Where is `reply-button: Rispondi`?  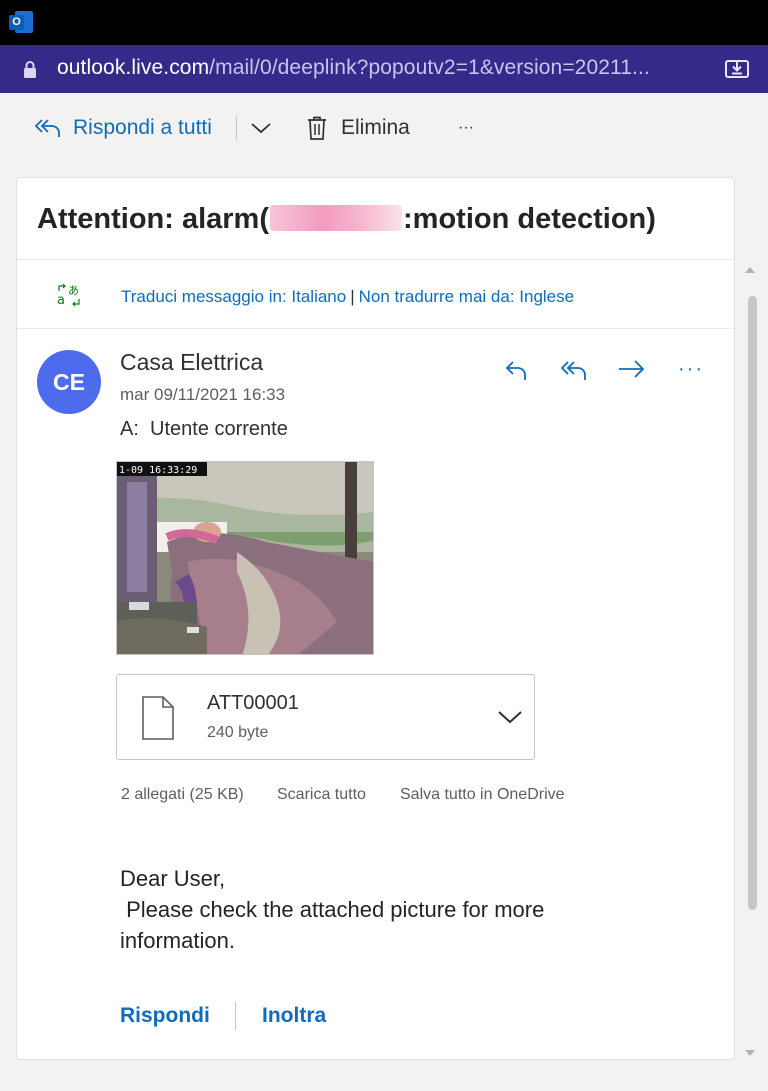 reply-button: Rispondi is located at coordinates (165, 1016).